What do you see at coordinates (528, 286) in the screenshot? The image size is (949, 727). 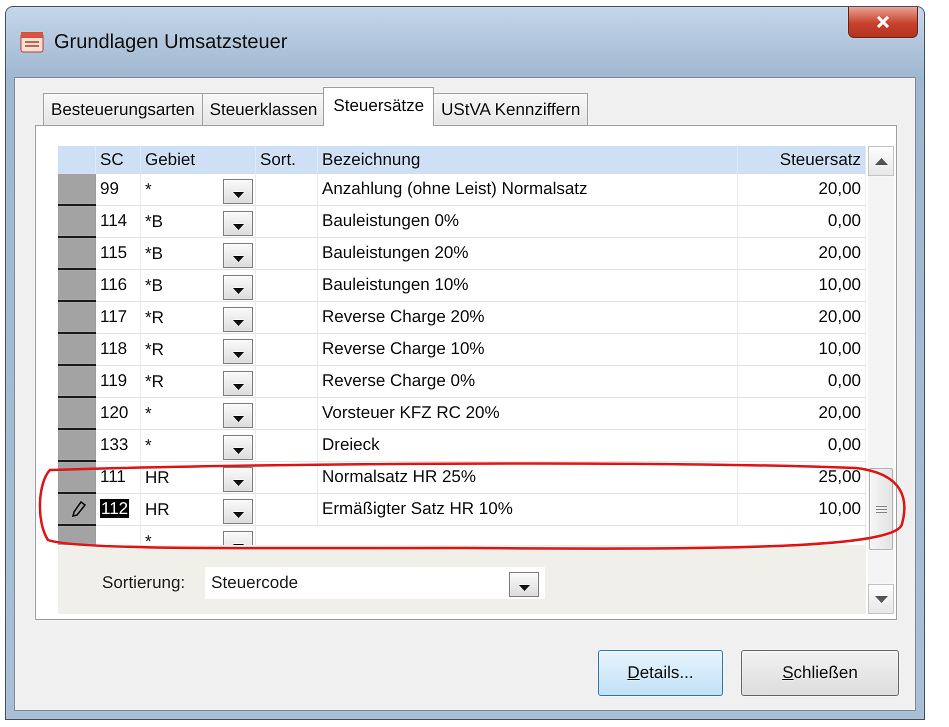 I see `table-cell: Bauleistungen 10%` at bounding box center [528, 286].